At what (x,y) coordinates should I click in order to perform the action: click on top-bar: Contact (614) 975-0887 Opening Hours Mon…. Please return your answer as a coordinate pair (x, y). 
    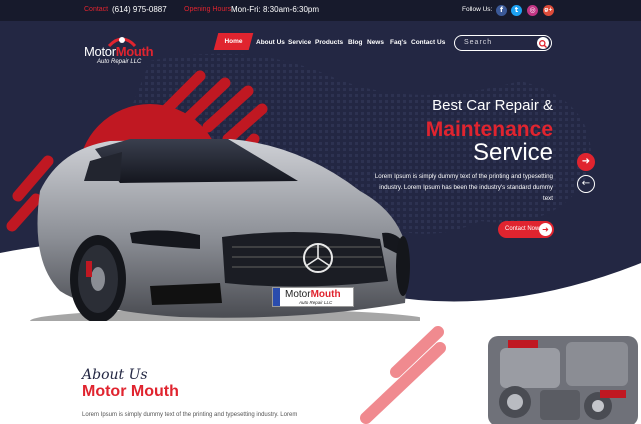
    Looking at the image, I should click on (320, 10).